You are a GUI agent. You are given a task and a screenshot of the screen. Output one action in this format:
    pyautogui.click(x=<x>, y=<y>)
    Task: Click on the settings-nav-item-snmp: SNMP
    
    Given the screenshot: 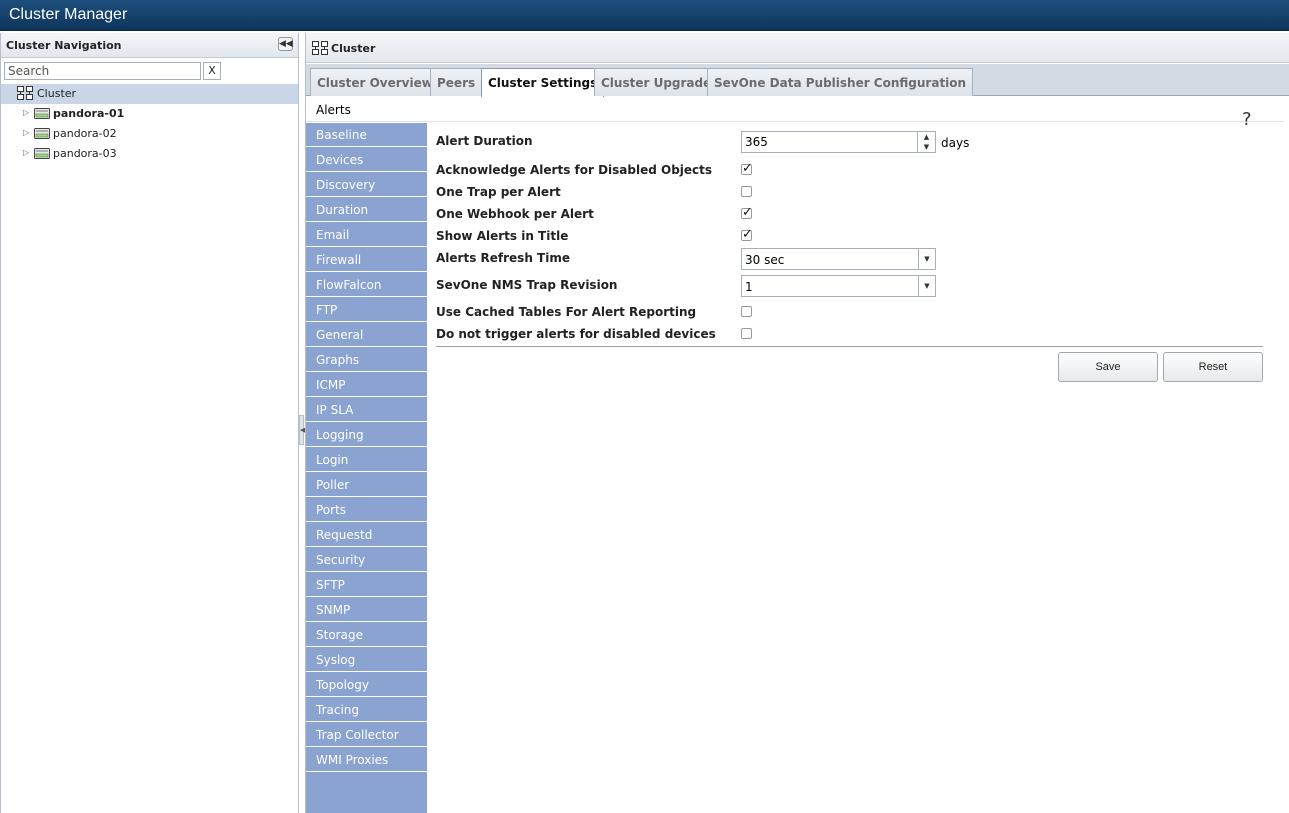 What is the action you would take?
    pyautogui.click(x=366, y=610)
    